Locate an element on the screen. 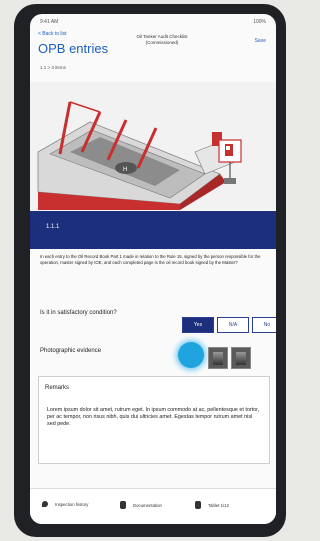  add-photo-button is located at coordinates (191, 355).